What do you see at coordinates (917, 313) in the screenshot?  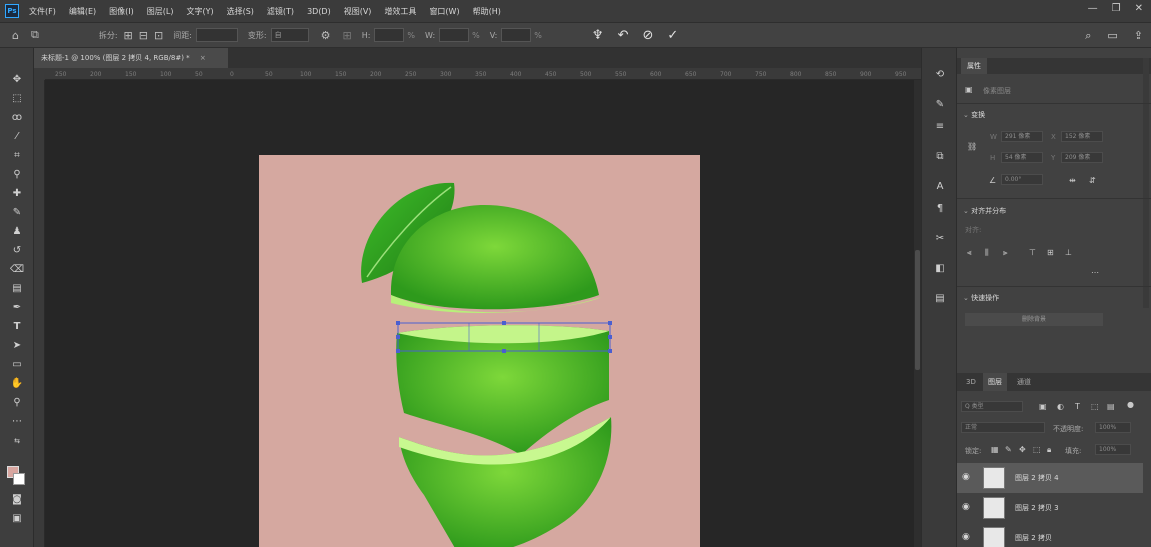 I see `canvas-vertical-scrollbar` at bounding box center [917, 313].